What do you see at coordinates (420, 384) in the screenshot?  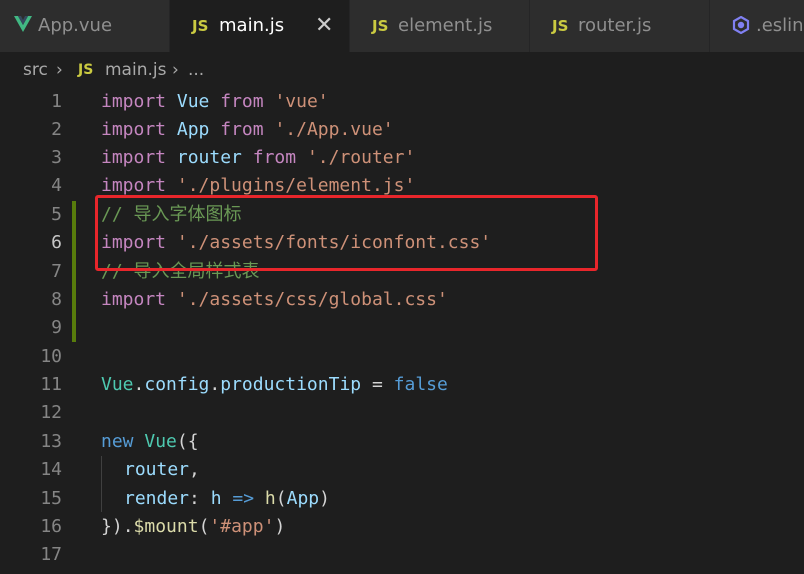 I see `boolean: false` at bounding box center [420, 384].